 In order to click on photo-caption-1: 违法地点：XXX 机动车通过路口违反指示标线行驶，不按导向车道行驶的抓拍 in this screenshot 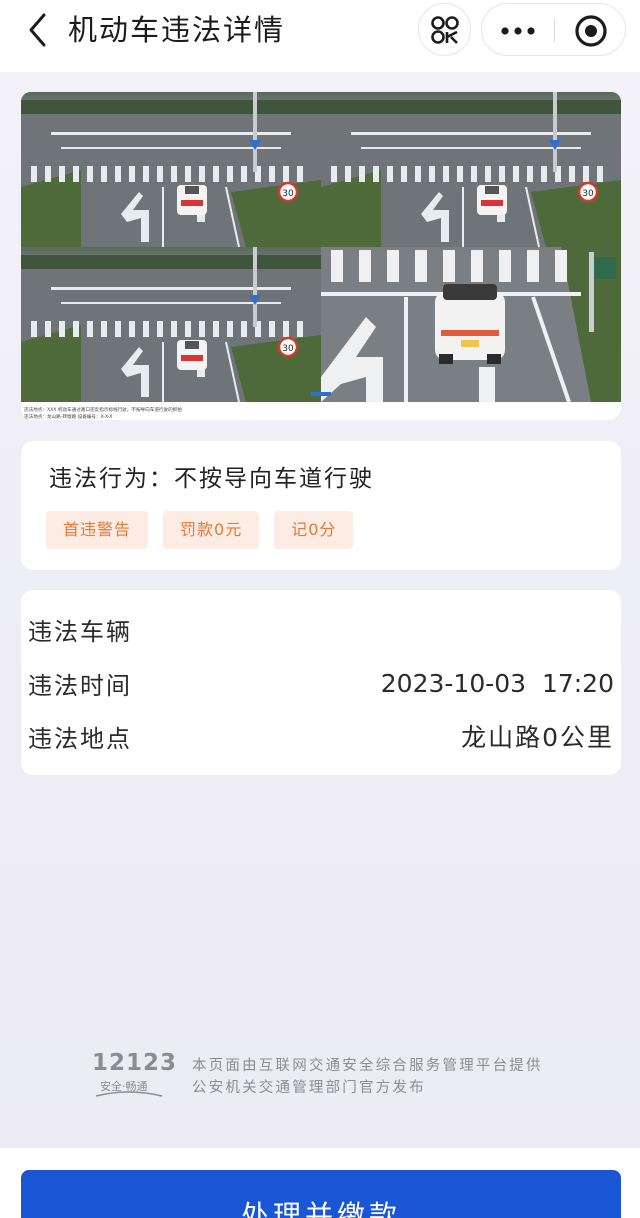, I will do `click(103, 409)`.